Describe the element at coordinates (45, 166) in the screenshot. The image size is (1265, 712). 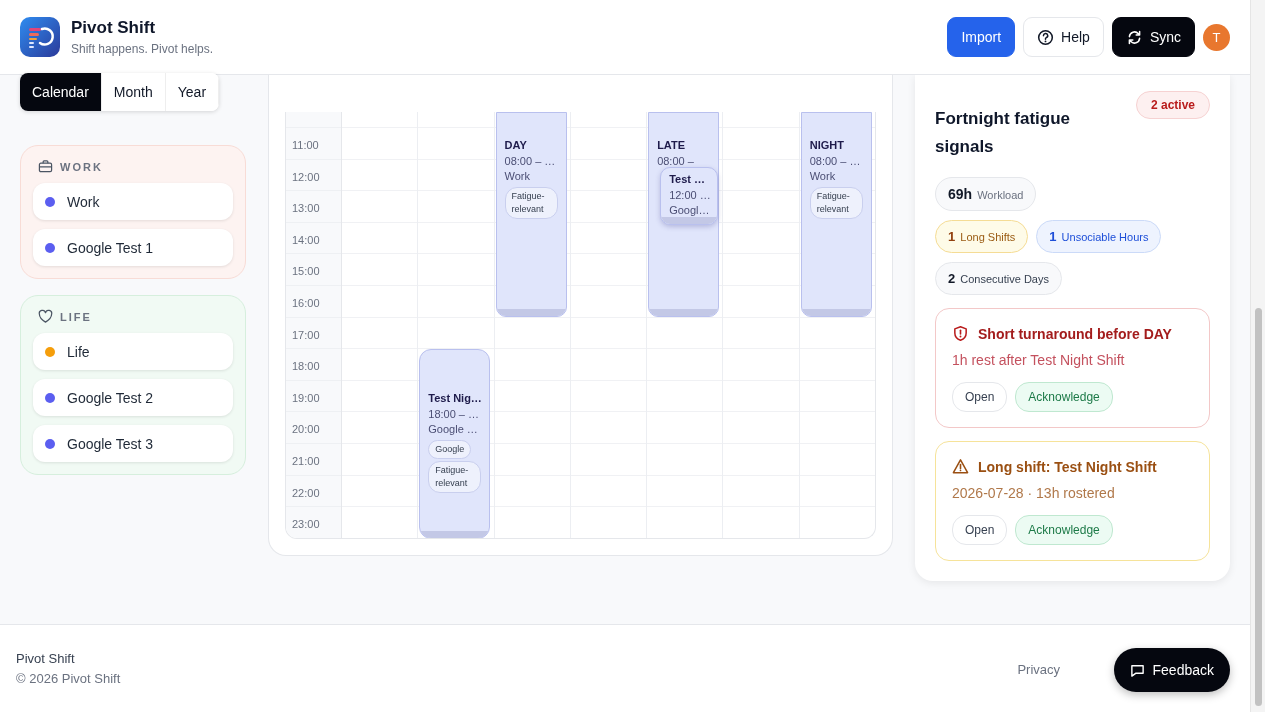
I see `briefcase-icon` at that location.